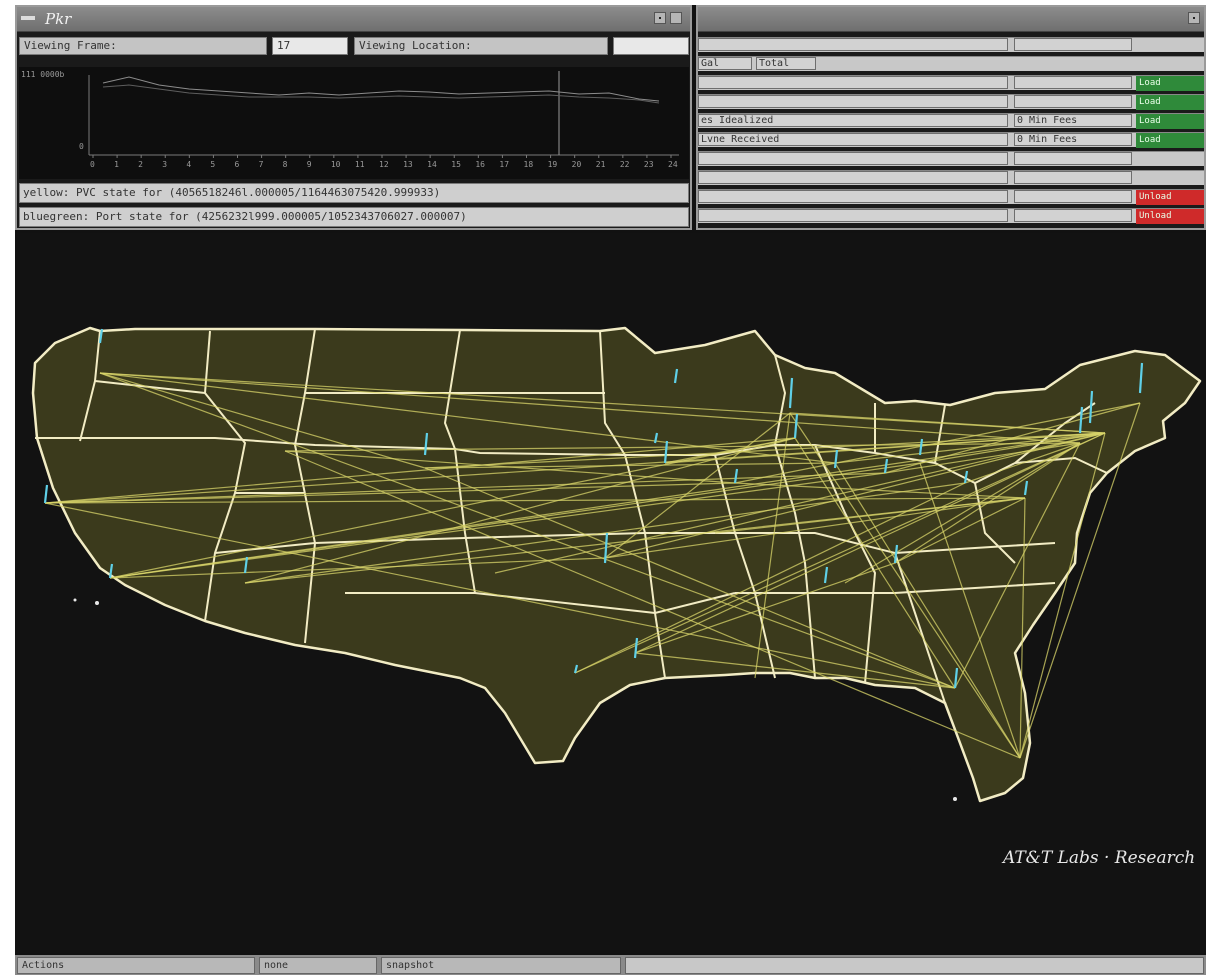 The height and width of the screenshot is (975, 1206). I want to click on actions-button: Actions, so click(136, 965).